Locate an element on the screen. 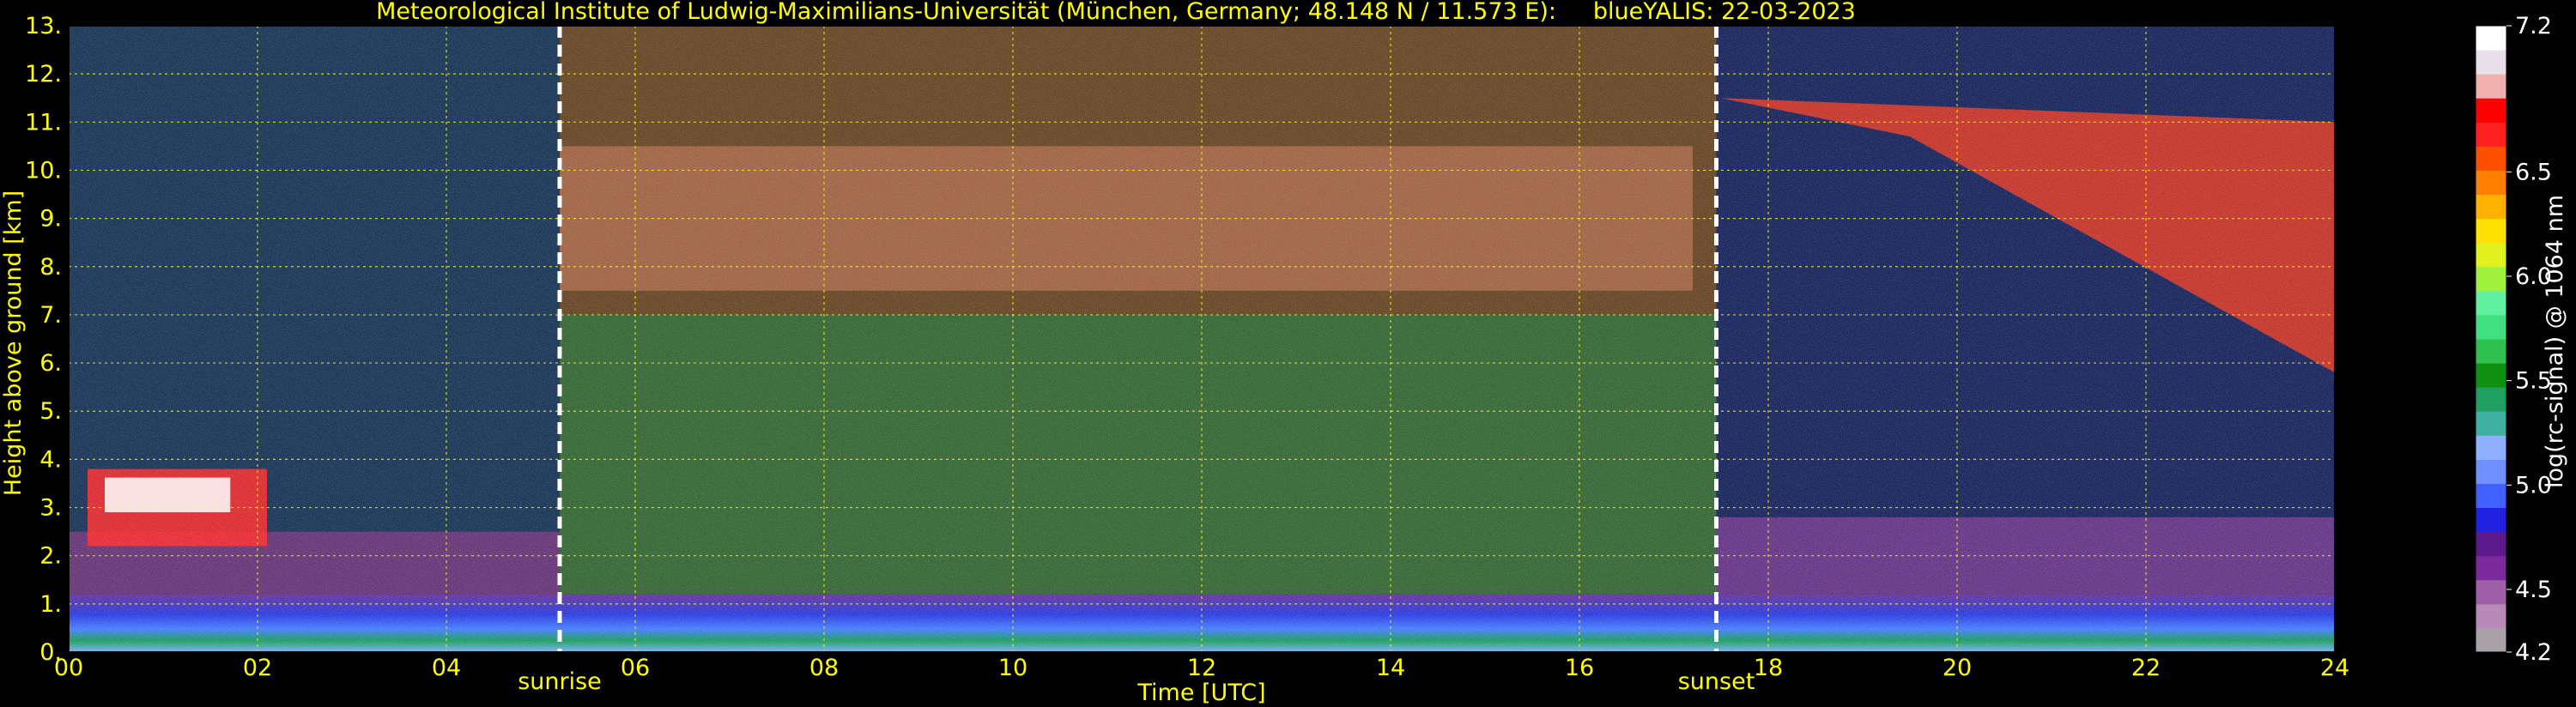 This screenshot has width=2576, height=707. y-tick-label: 7. is located at coordinates (50, 316).